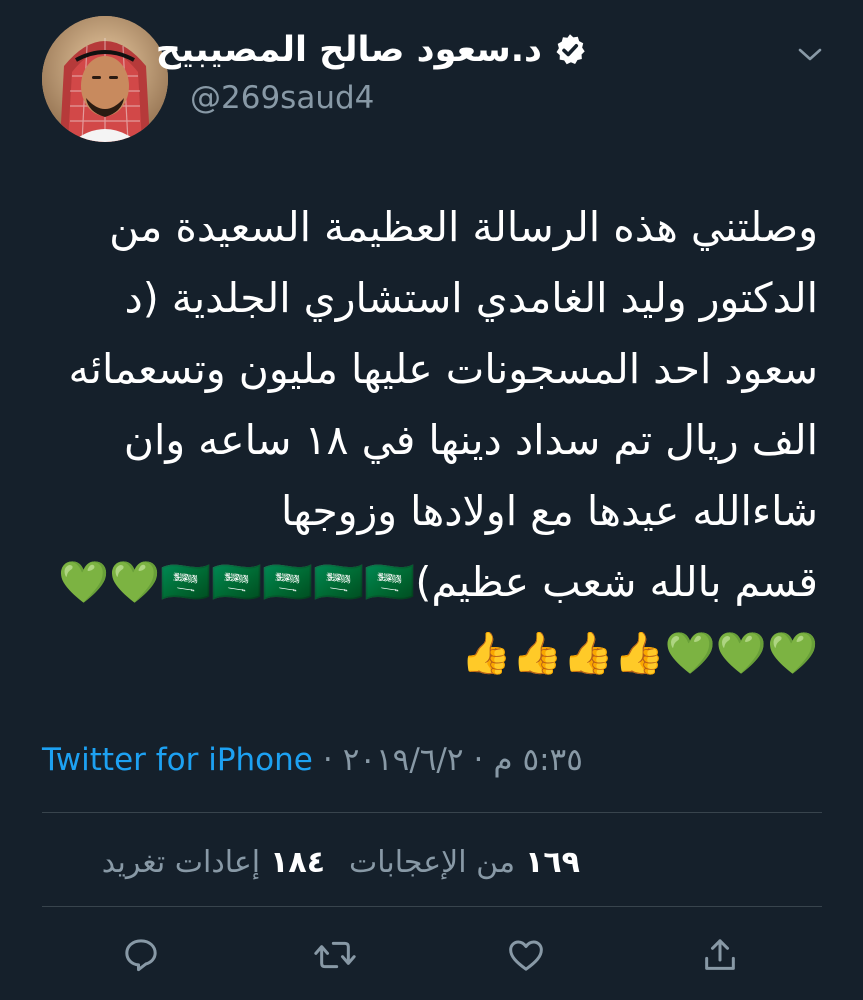 This screenshot has height=1000, width=863. I want to click on share-button, so click(720, 955).